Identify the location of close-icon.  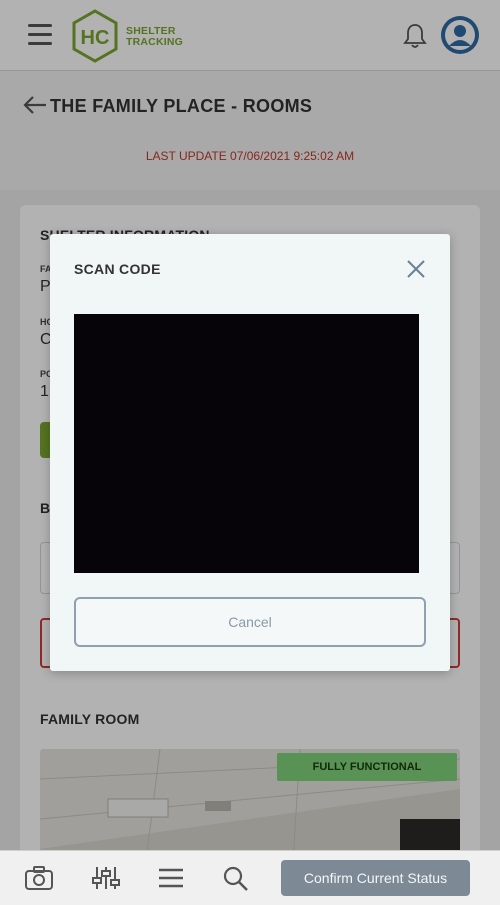
(416, 269).